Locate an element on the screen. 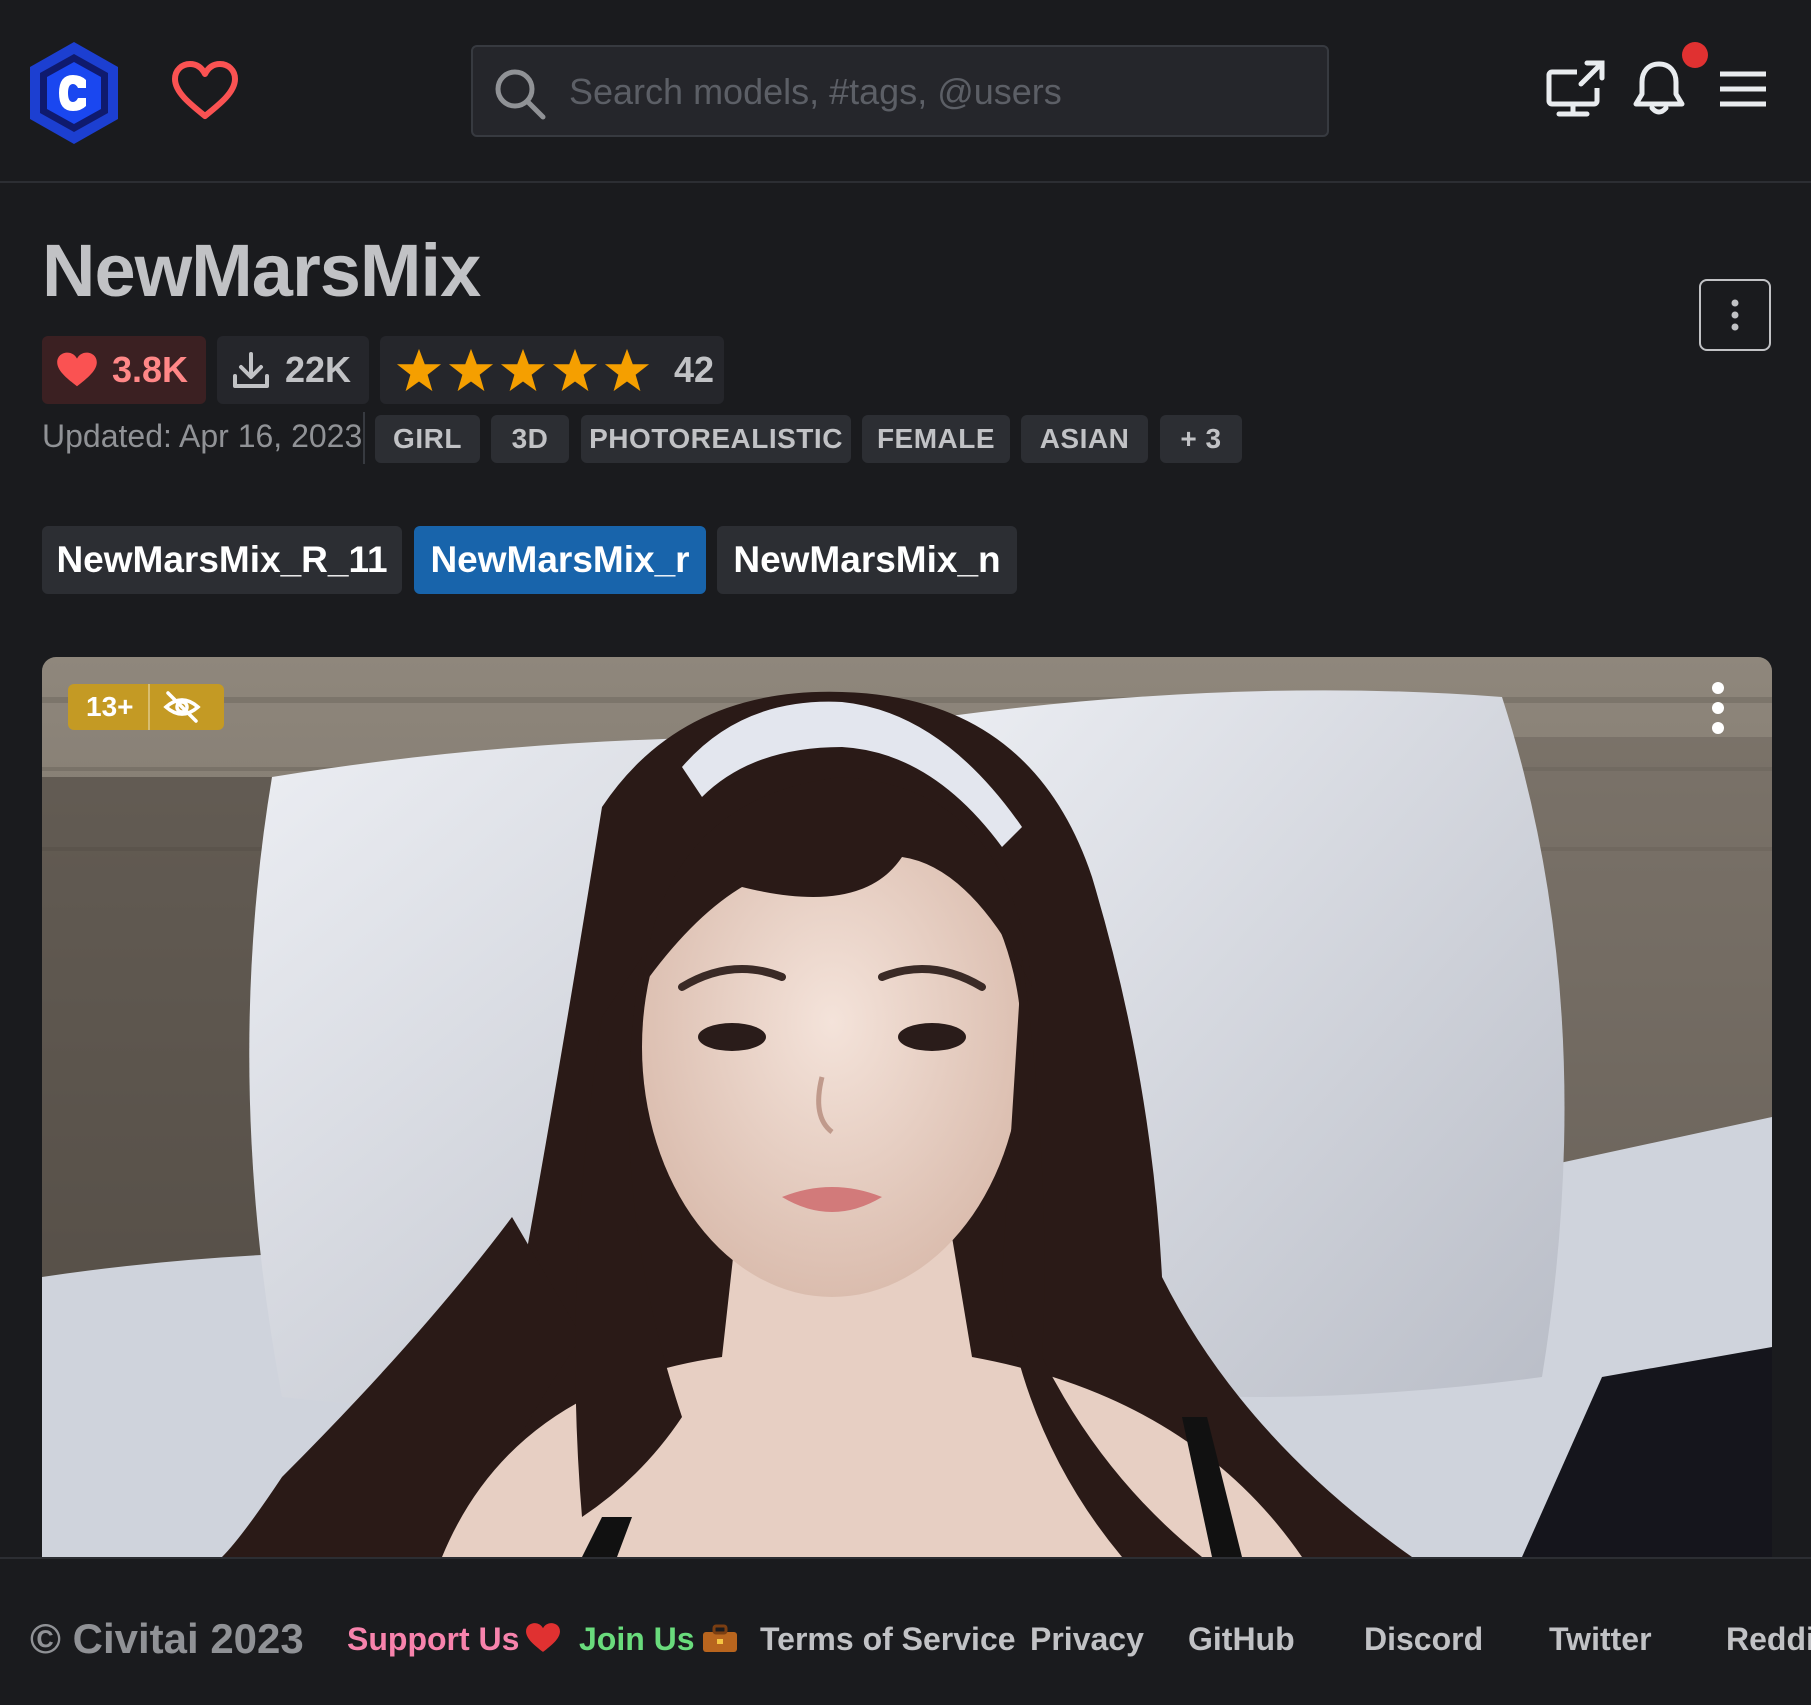 The image size is (1811, 1705). search-icon is located at coordinates (520, 94).